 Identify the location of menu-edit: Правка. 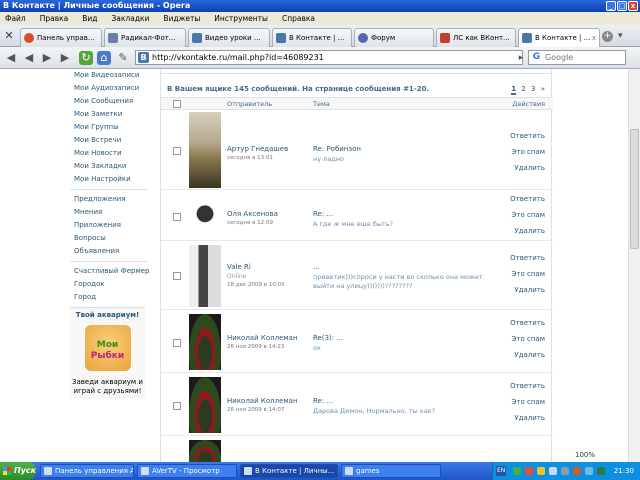
(54, 18).